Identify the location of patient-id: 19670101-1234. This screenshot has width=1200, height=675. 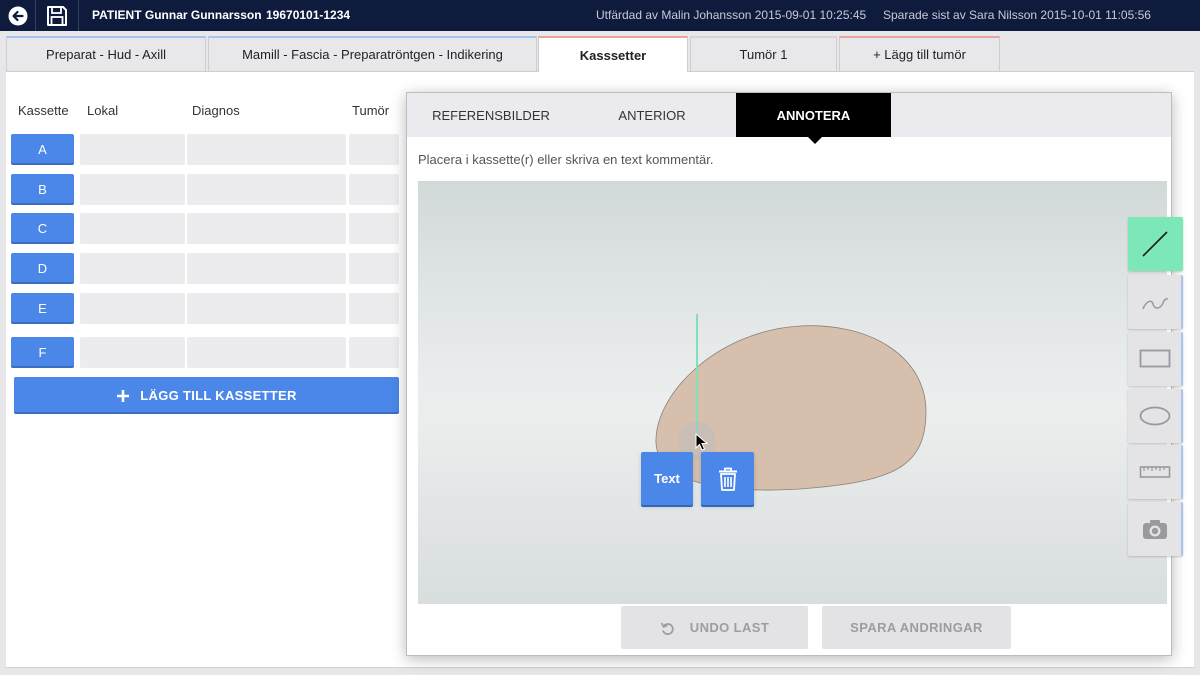
(308, 15).